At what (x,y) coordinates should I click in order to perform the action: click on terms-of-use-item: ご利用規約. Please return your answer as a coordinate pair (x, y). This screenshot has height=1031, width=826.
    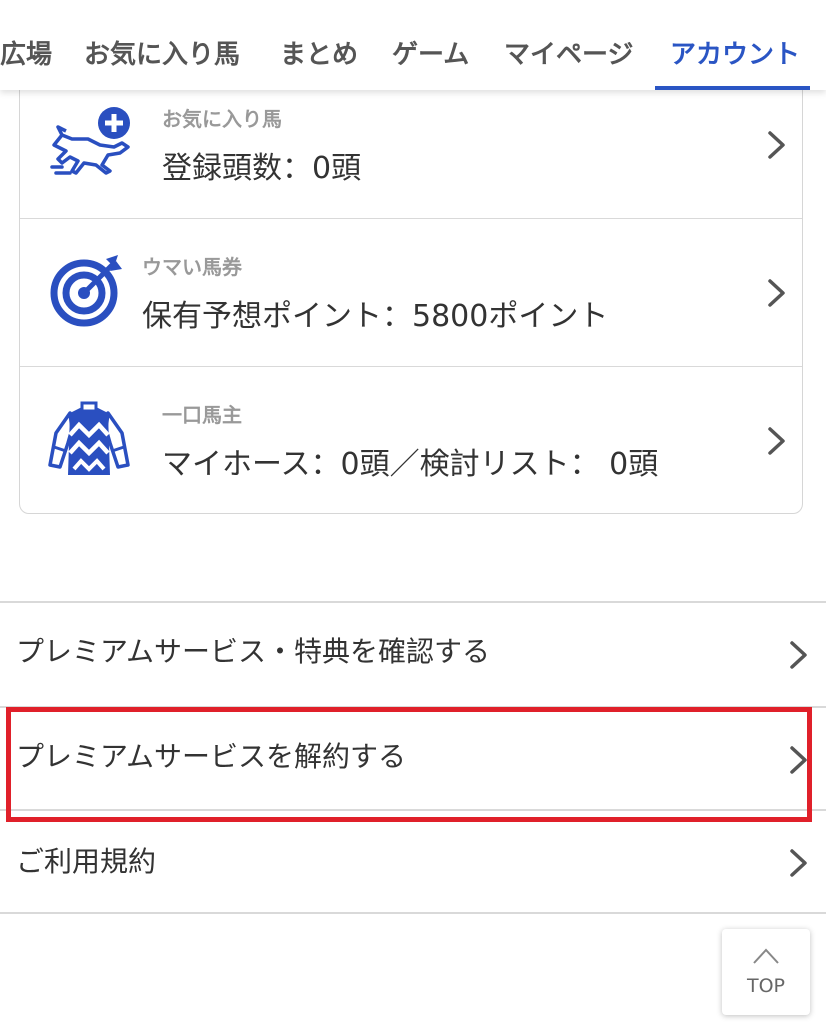
    Looking at the image, I should click on (413, 862).